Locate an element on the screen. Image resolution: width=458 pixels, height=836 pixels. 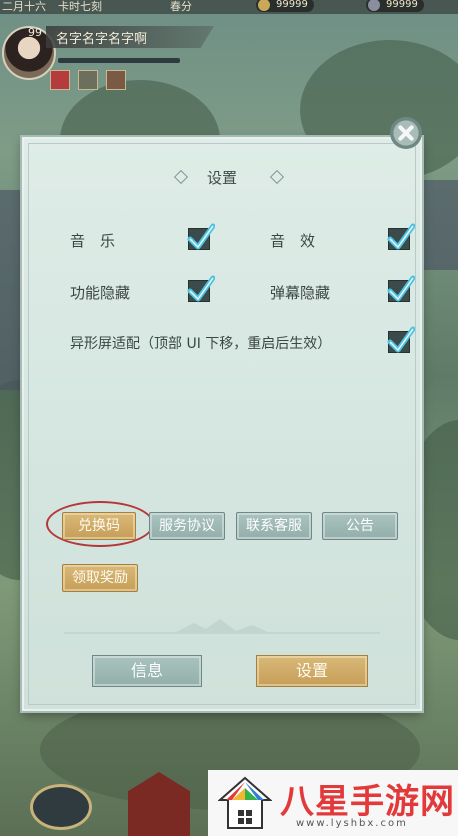
exp-bar is located at coordinates (119, 60).